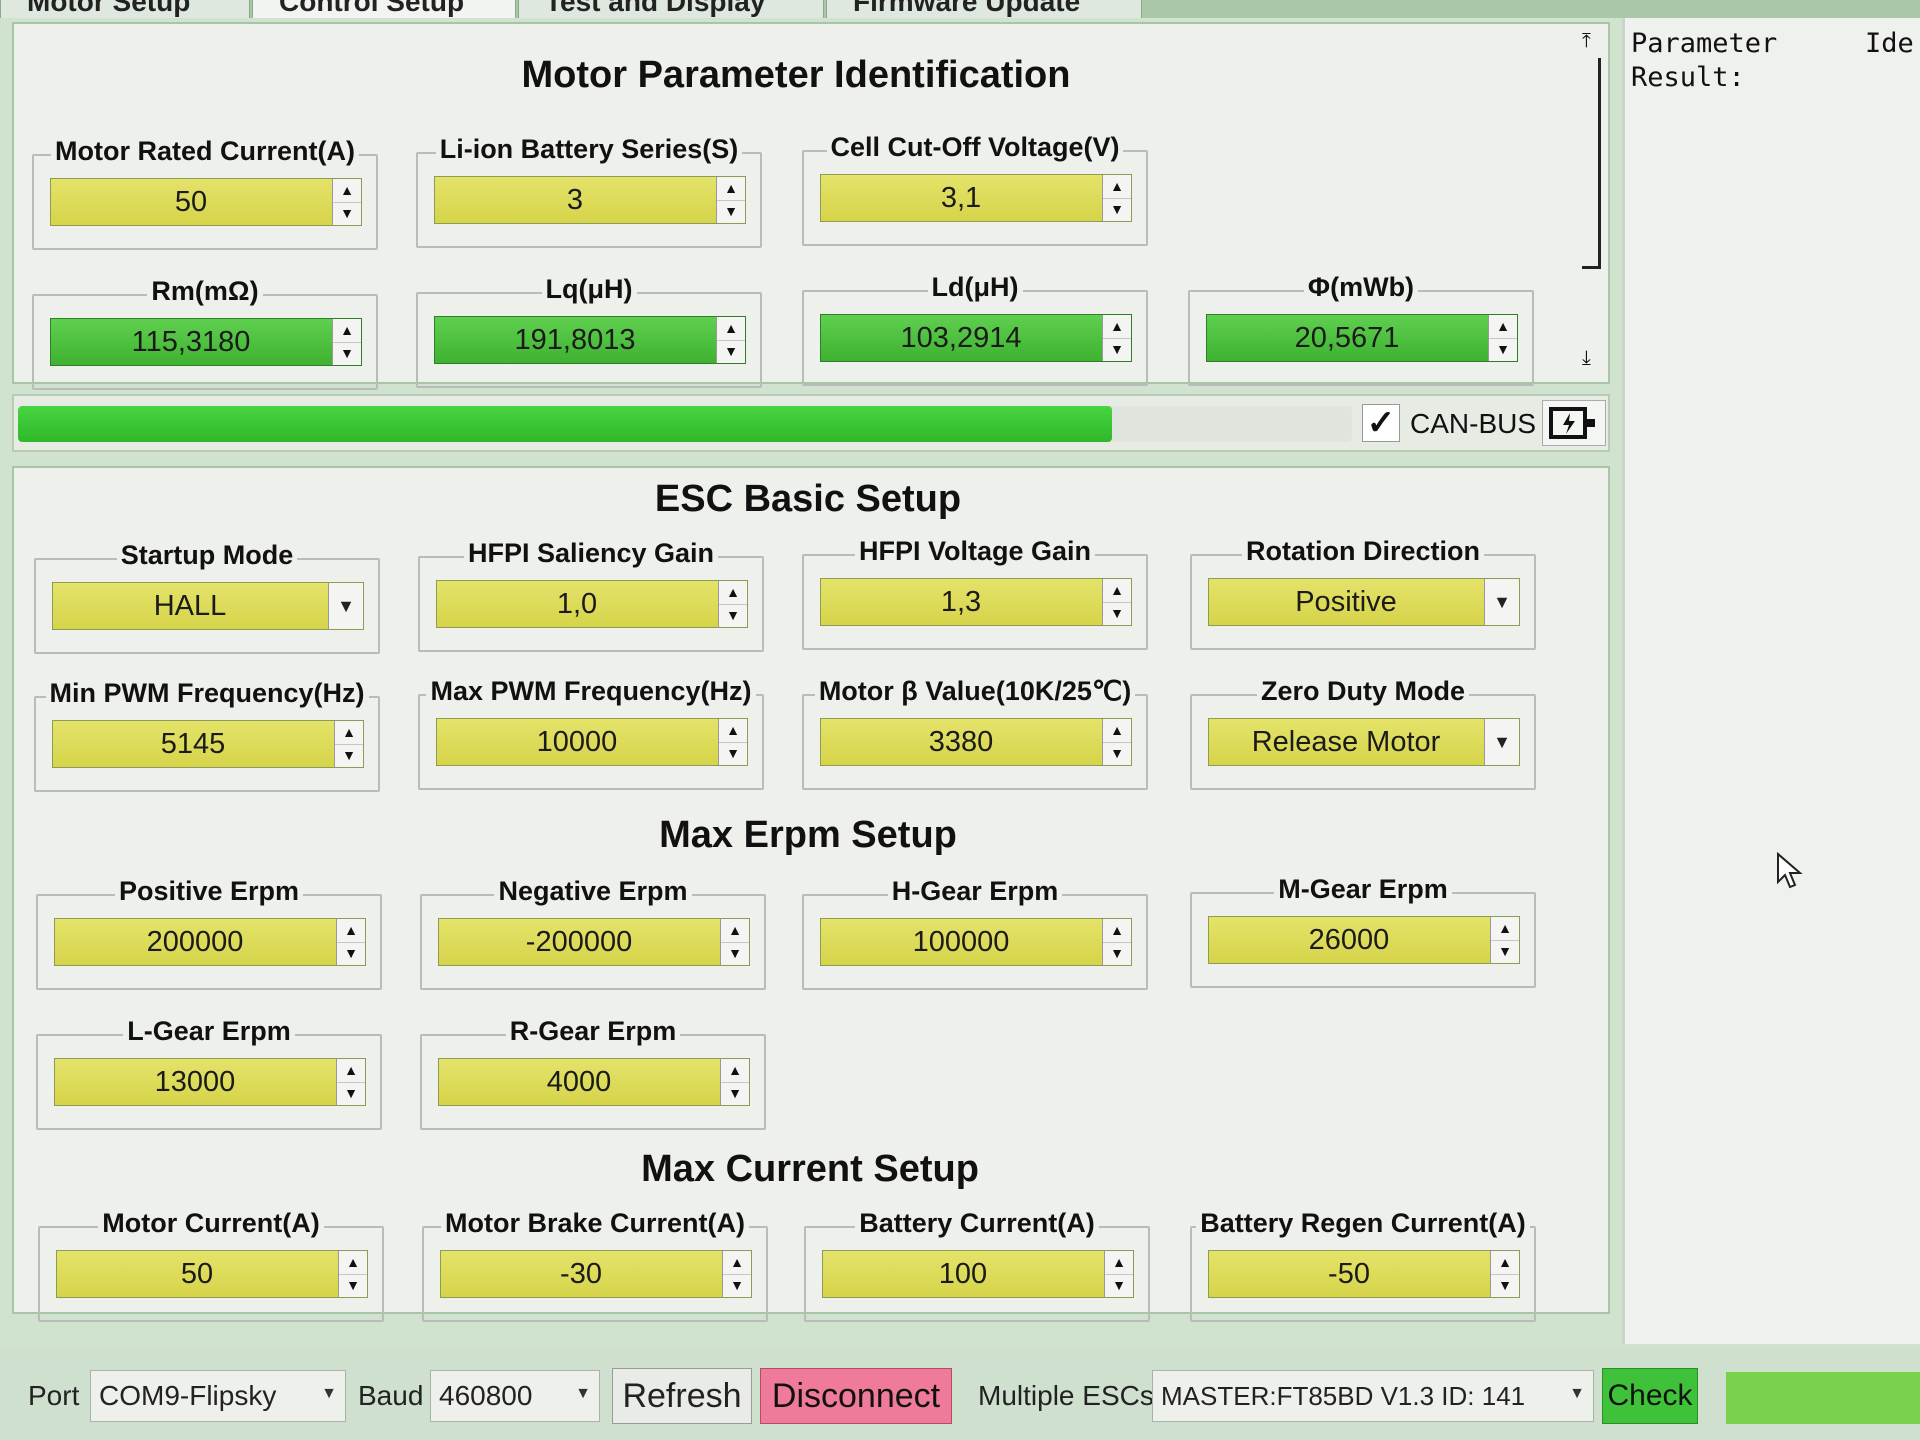 Image resolution: width=1920 pixels, height=1440 pixels. I want to click on can-bus-checkbox: ✓, so click(1381, 423).